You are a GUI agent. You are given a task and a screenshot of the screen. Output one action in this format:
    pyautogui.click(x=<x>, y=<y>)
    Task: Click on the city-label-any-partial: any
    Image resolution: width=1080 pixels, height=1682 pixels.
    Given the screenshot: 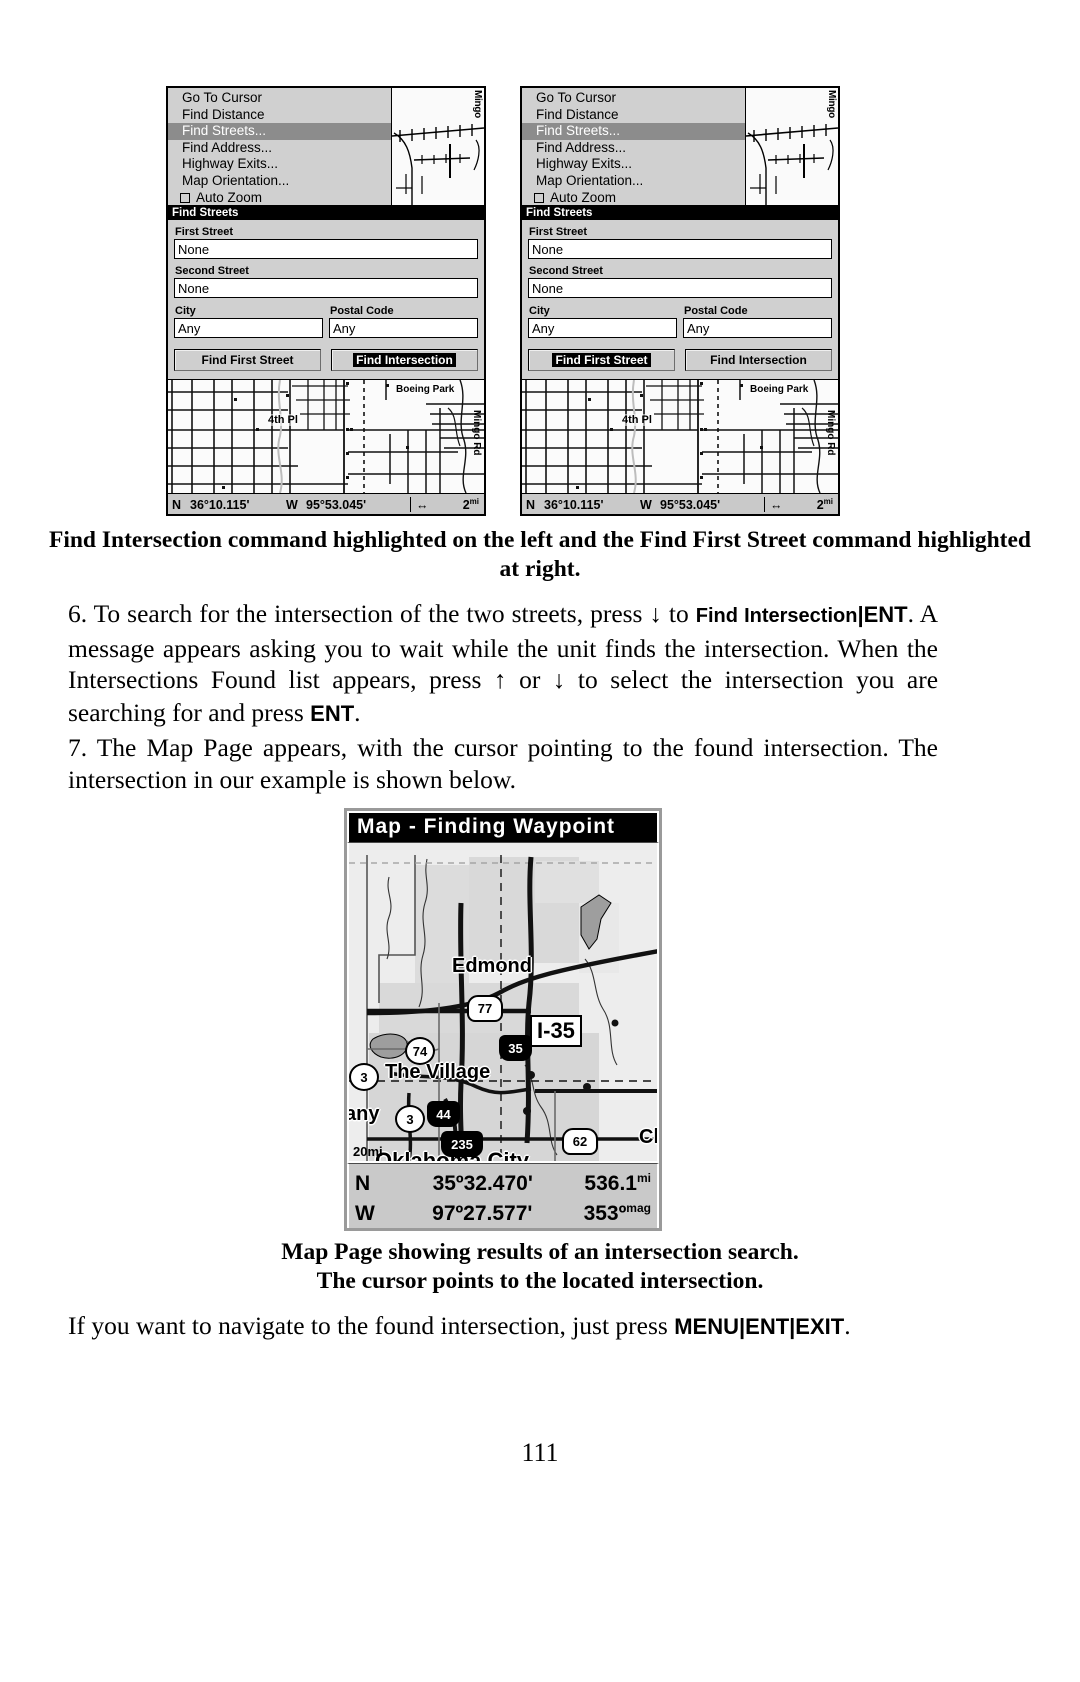 What is the action you would take?
    pyautogui.click(x=363, y=1114)
    